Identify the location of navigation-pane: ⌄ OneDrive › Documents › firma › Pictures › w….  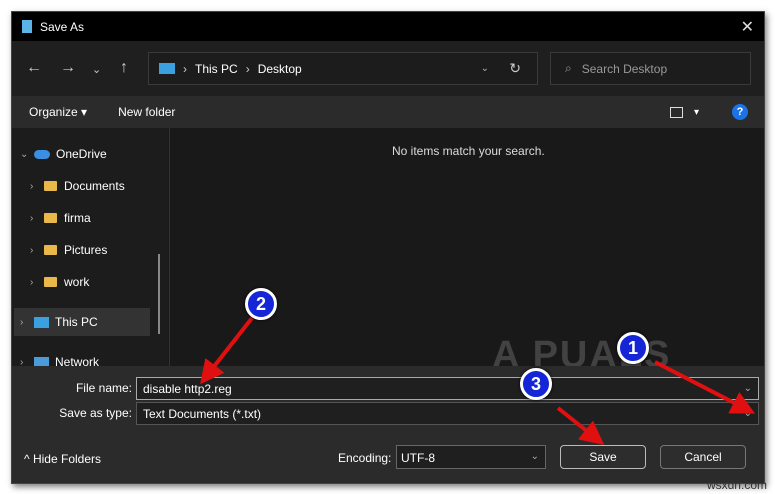
(90, 247).